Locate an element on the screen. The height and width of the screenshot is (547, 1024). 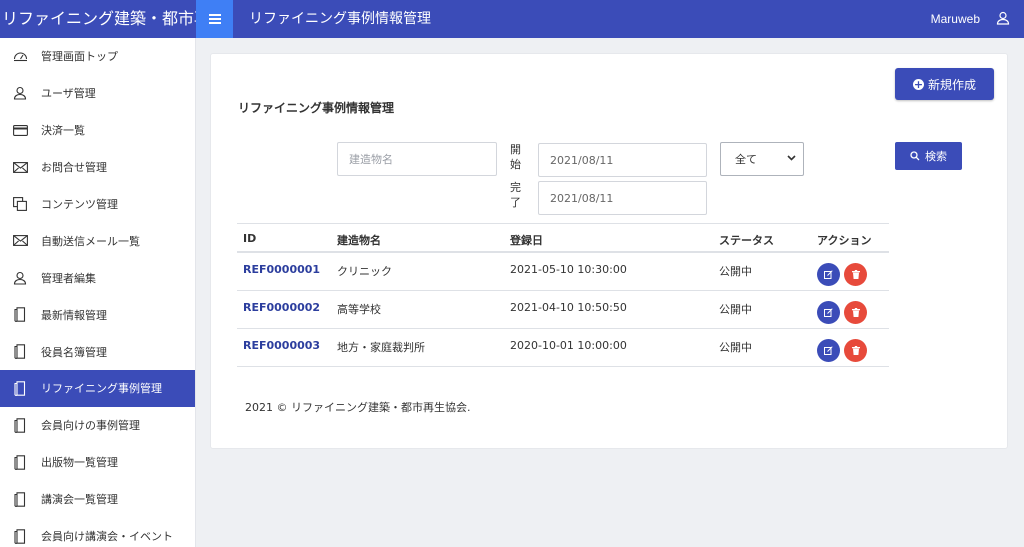
table-row: REF0000001 クリニック 2021-05-10 10:30:00 公開中 is located at coordinates (563, 272).